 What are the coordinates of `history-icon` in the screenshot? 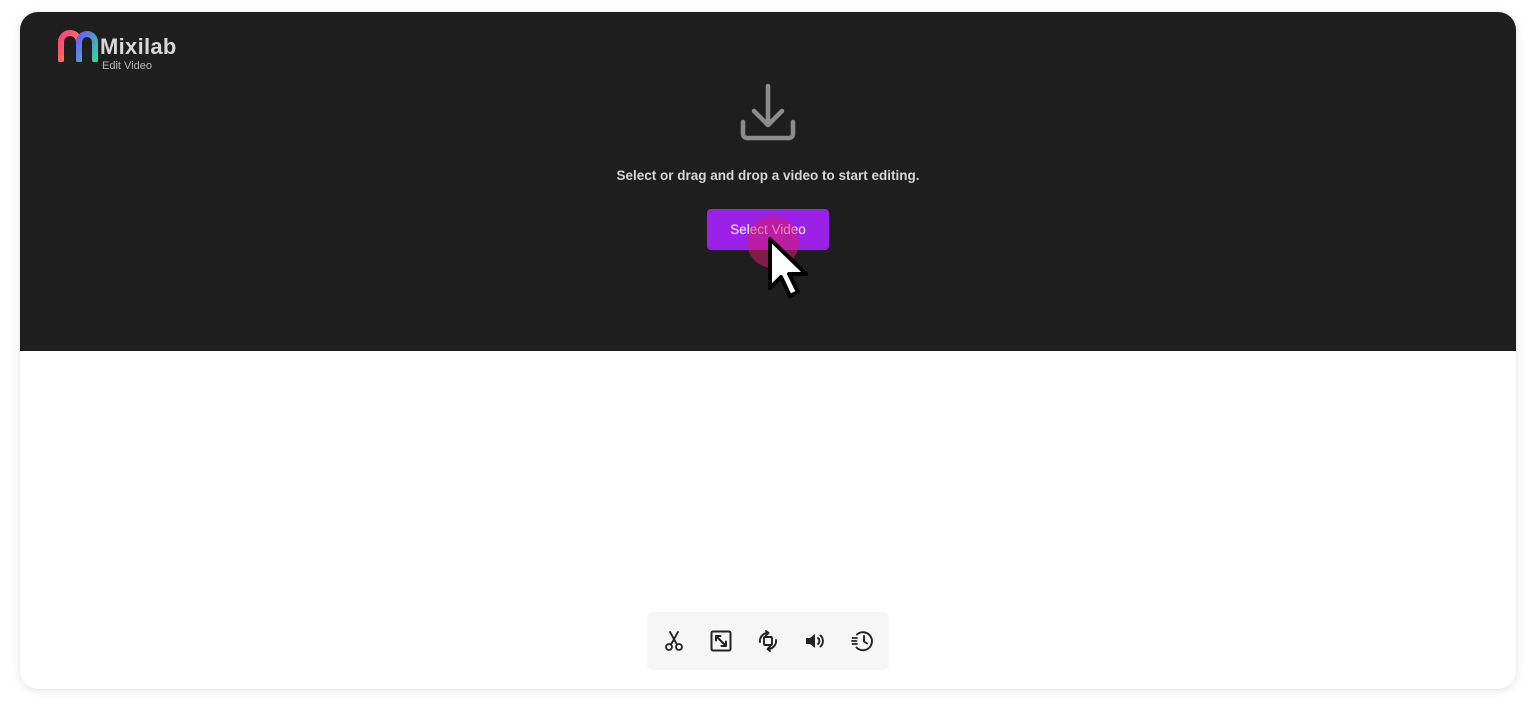 It's located at (861, 641).